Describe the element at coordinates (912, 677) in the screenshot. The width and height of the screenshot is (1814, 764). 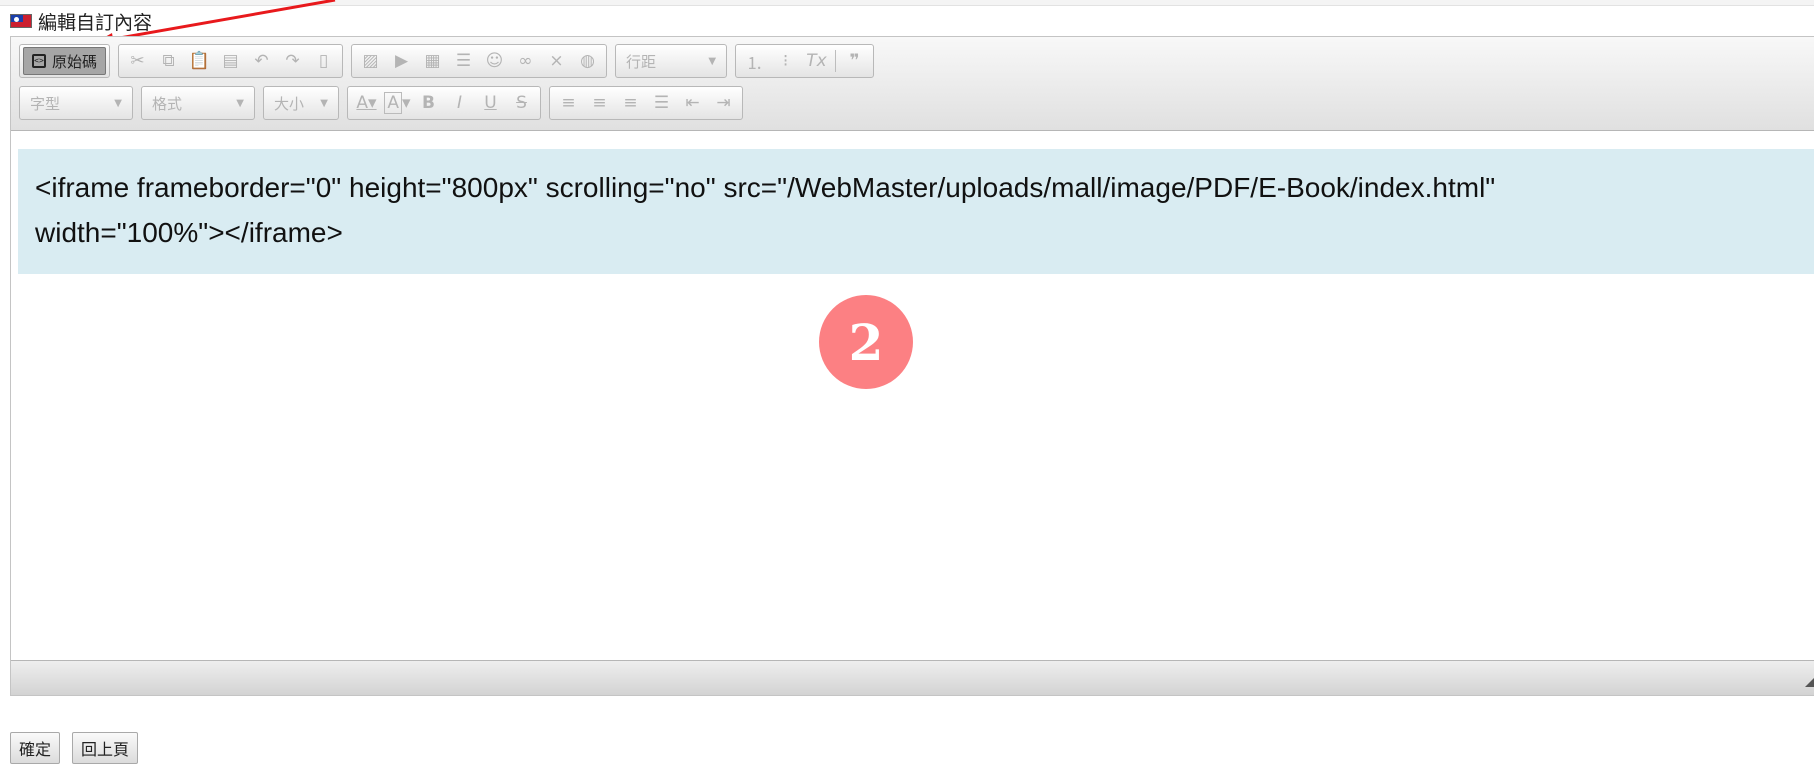
I see `editor-statusbar` at that location.